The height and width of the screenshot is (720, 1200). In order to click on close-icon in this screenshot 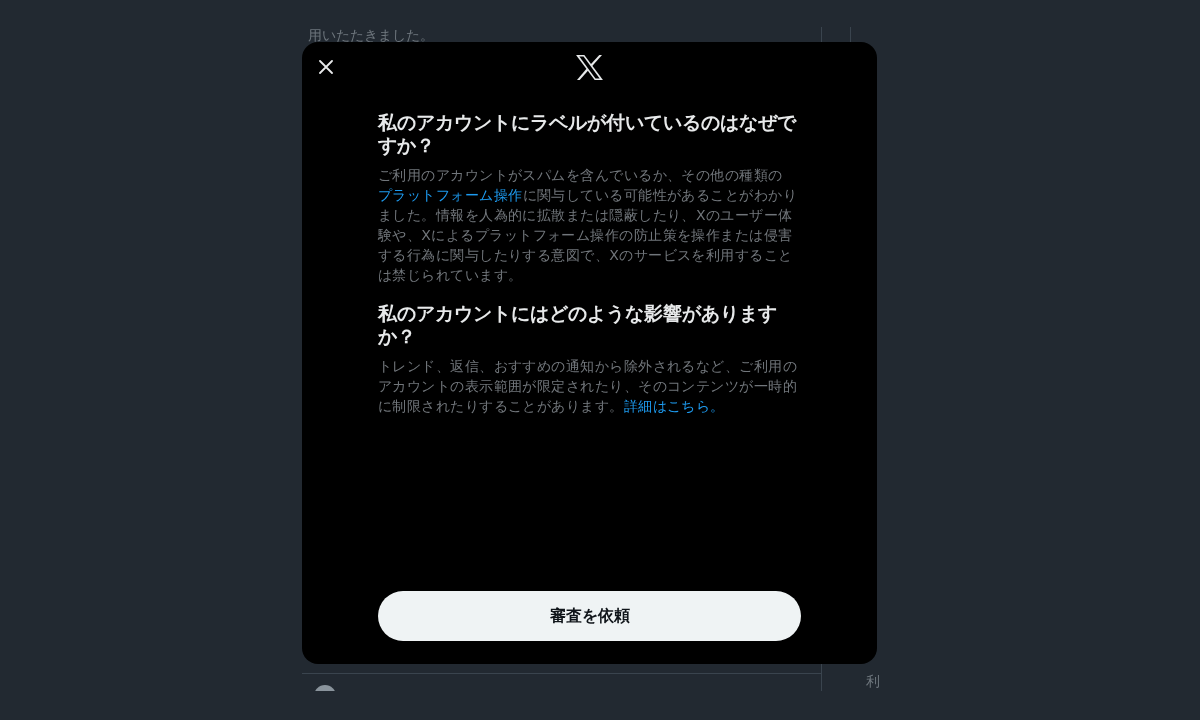, I will do `click(326, 67)`.